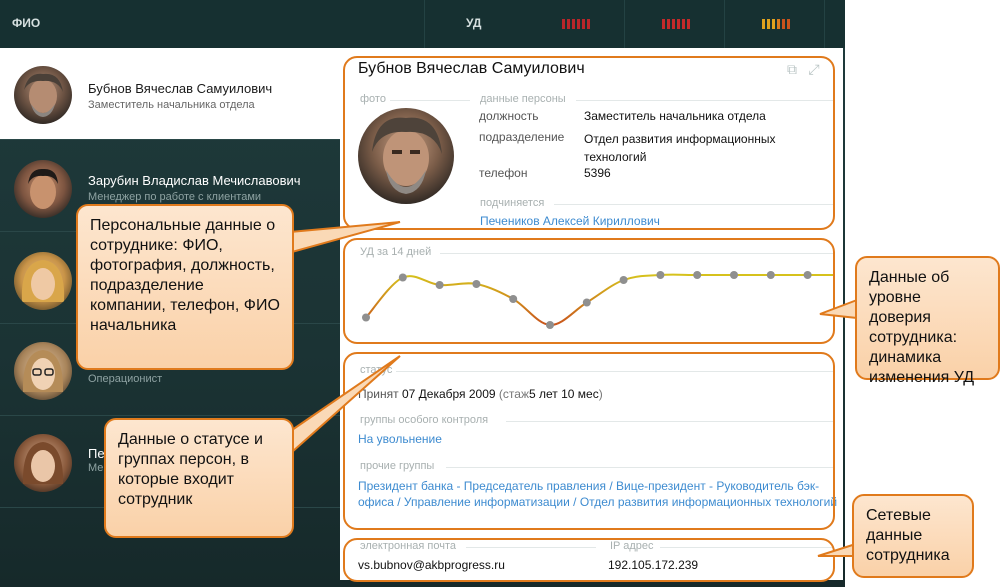  What do you see at coordinates (524, 24) in the screenshot?
I see `column-ud` at bounding box center [524, 24].